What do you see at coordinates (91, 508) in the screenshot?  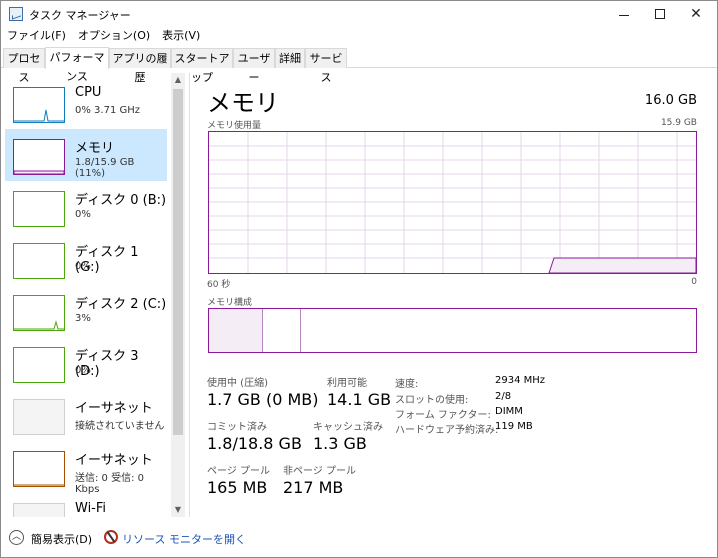 I see `sidebar-item-title: Wi-Fi` at bounding box center [91, 508].